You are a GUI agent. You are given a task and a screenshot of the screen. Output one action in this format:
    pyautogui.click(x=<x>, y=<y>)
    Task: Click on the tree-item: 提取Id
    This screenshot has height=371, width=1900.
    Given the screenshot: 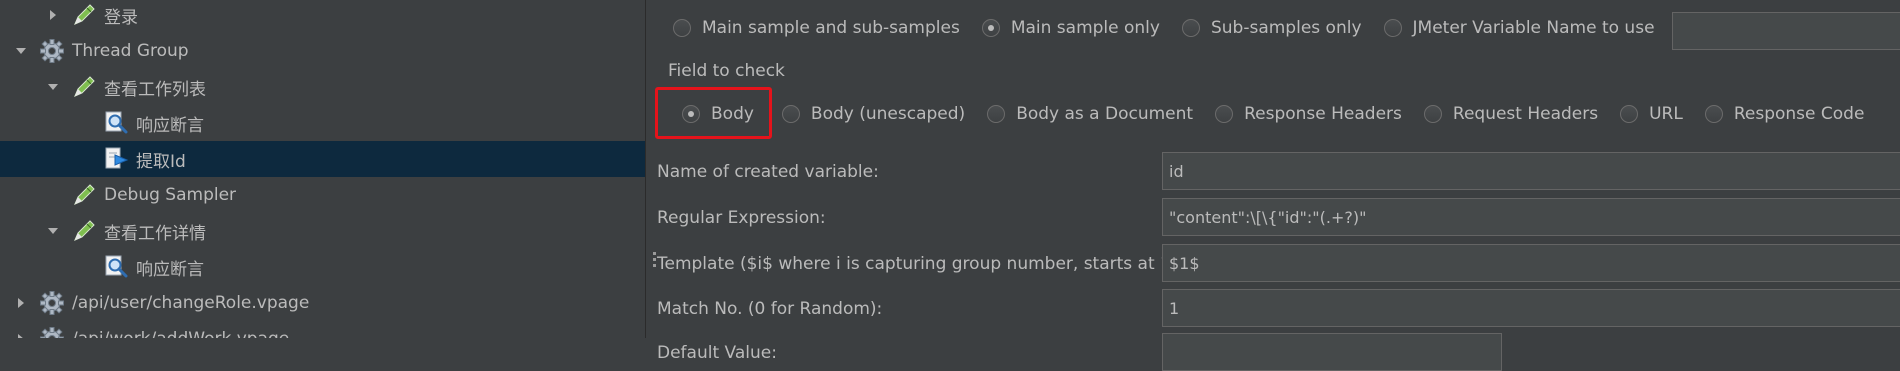 What is the action you would take?
    pyautogui.click(x=325, y=159)
    